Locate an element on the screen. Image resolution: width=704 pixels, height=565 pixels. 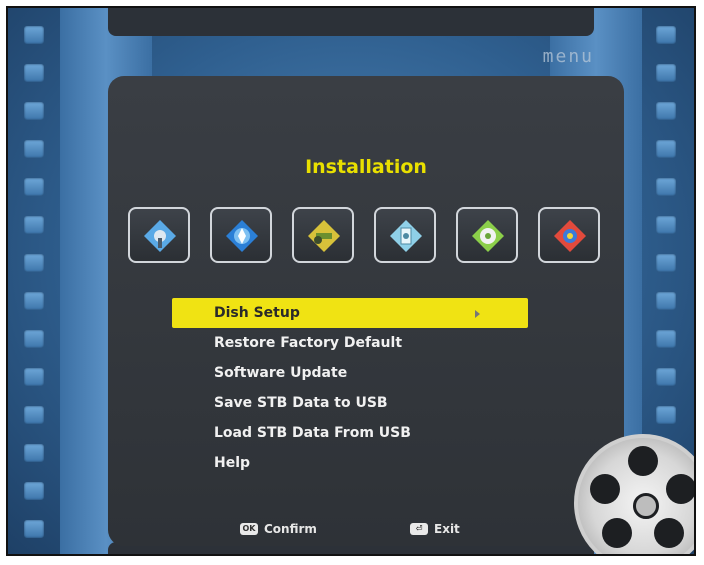
menu-item-load-stb-data: Load STB Data From USB is located at coordinates (350, 433).